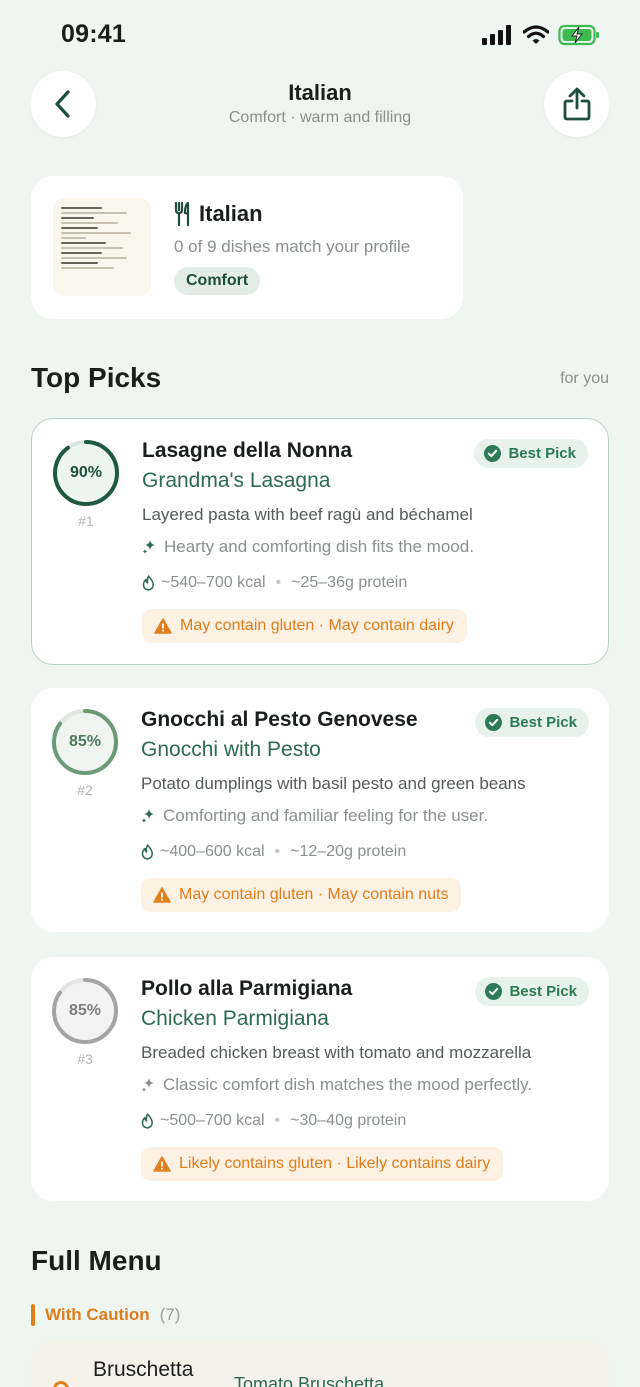 Image resolution: width=640 pixels, height=1387 pixels. Describe the element at coordinates (231, 749) in the screenshot. I see `dish-translation: Gnocchi with Pesto` at that location.